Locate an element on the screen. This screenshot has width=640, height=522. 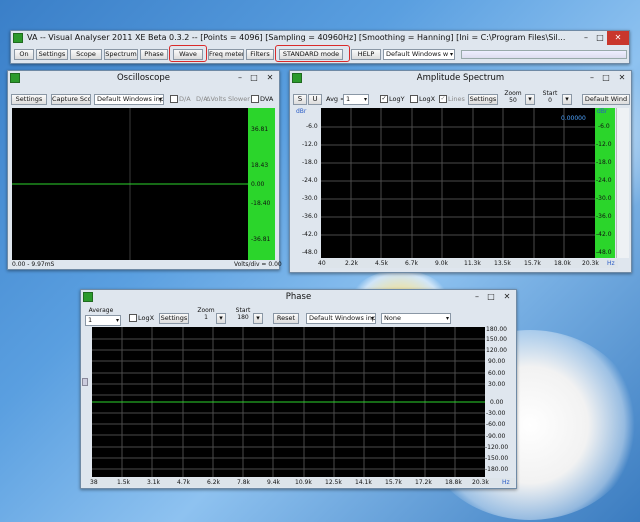
amp-xtick: 9.0k is located at coordinates (442, 263).